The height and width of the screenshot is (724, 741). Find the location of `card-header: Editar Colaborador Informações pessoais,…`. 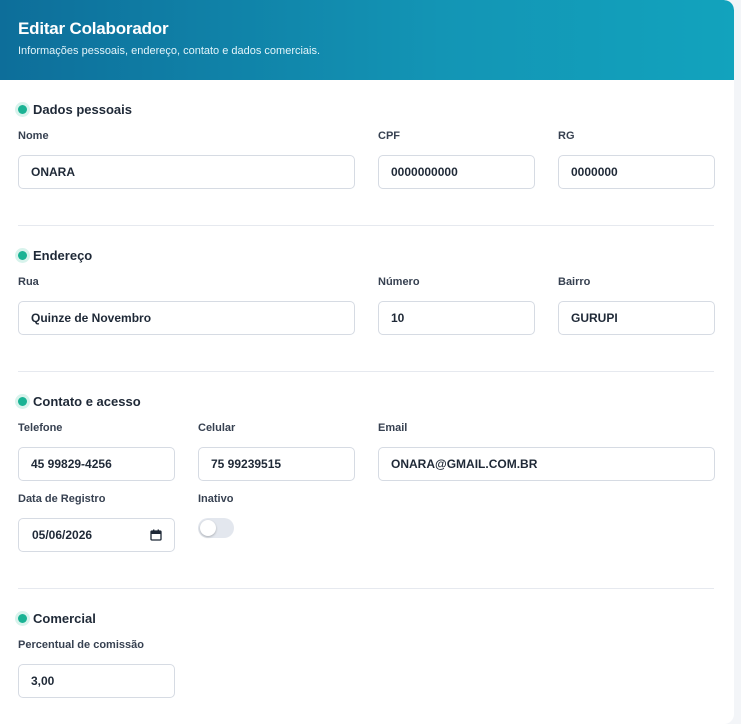

card-header: Editar Colaborador Informações pessoais,… is located at coordinates (367, 40).